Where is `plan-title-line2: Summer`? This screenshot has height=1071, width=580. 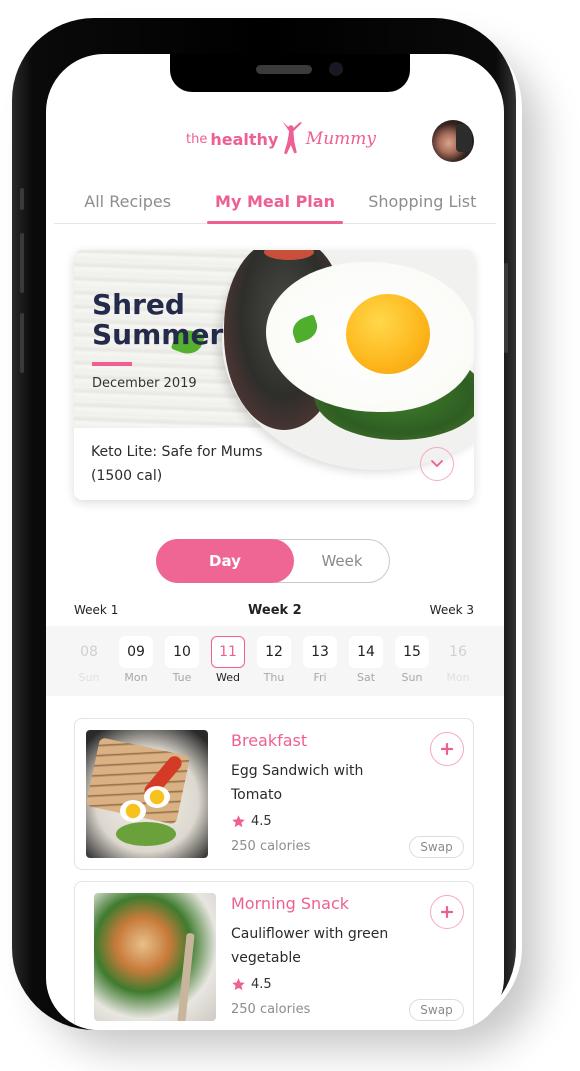
plan-title-line2: Summer is located at coordinates (158, 334).